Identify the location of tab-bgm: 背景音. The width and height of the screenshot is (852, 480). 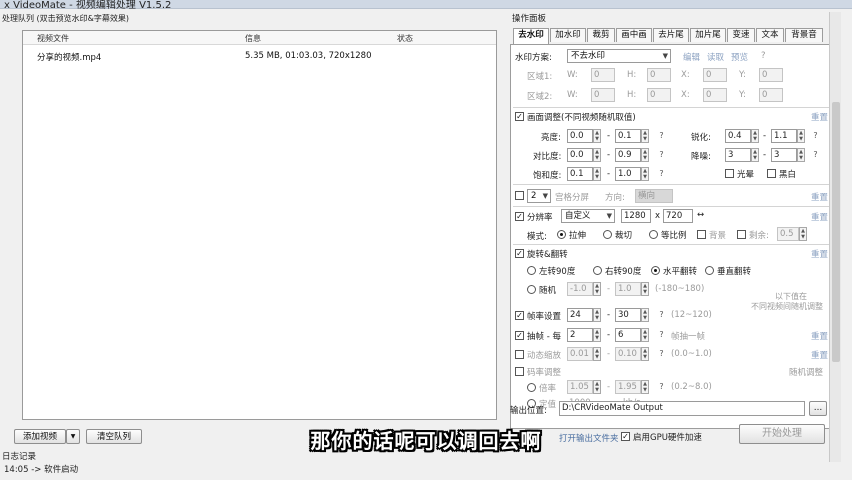
(804, 35).